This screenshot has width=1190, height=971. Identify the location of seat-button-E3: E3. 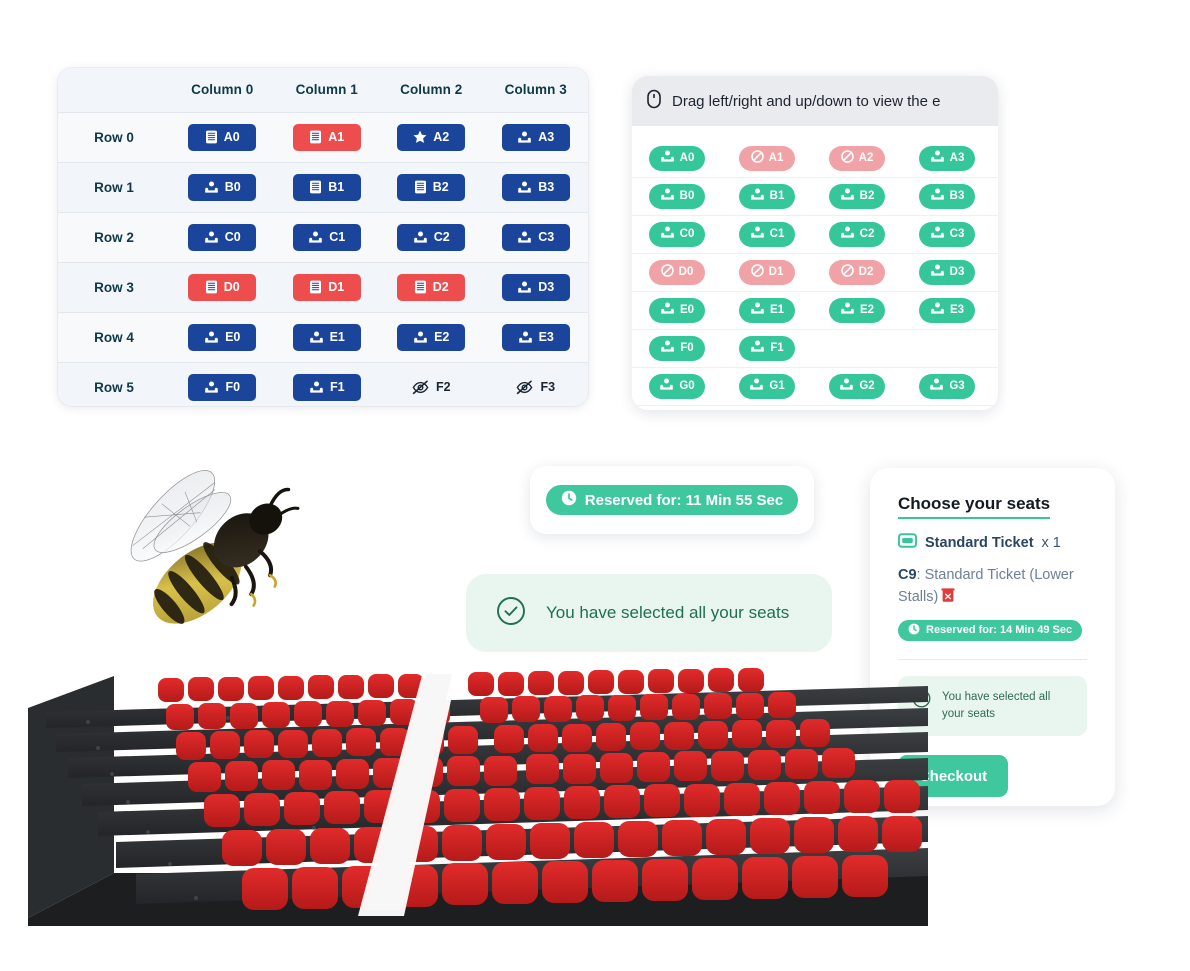
(535, 337).